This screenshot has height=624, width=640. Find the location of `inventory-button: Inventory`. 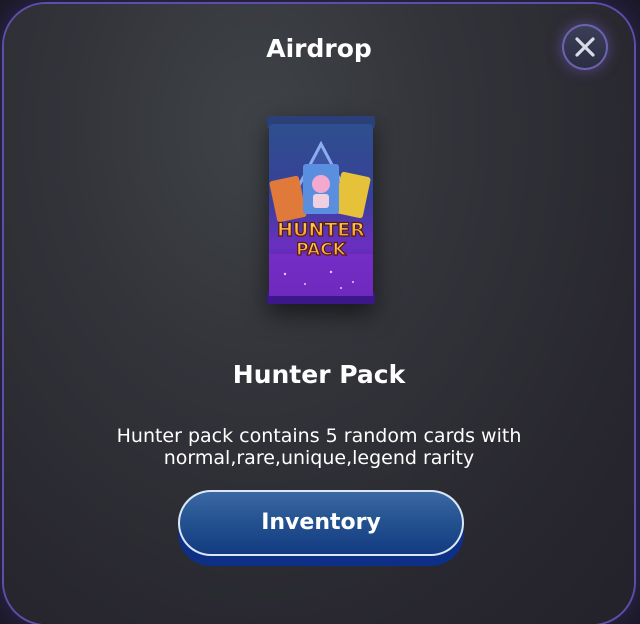

inventory-button: Inventory is located at coordinates (321, 523).